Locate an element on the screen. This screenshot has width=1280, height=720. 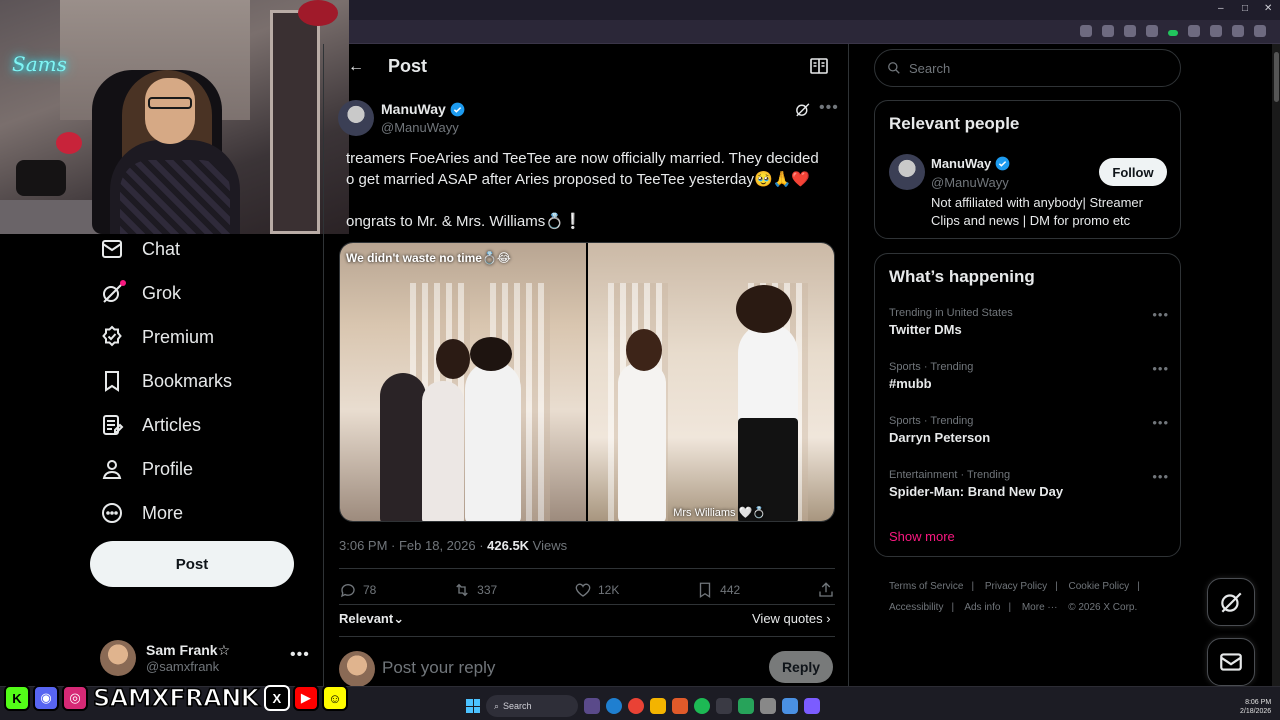
nav-articles: Articles is located at coordinates (150, 425).